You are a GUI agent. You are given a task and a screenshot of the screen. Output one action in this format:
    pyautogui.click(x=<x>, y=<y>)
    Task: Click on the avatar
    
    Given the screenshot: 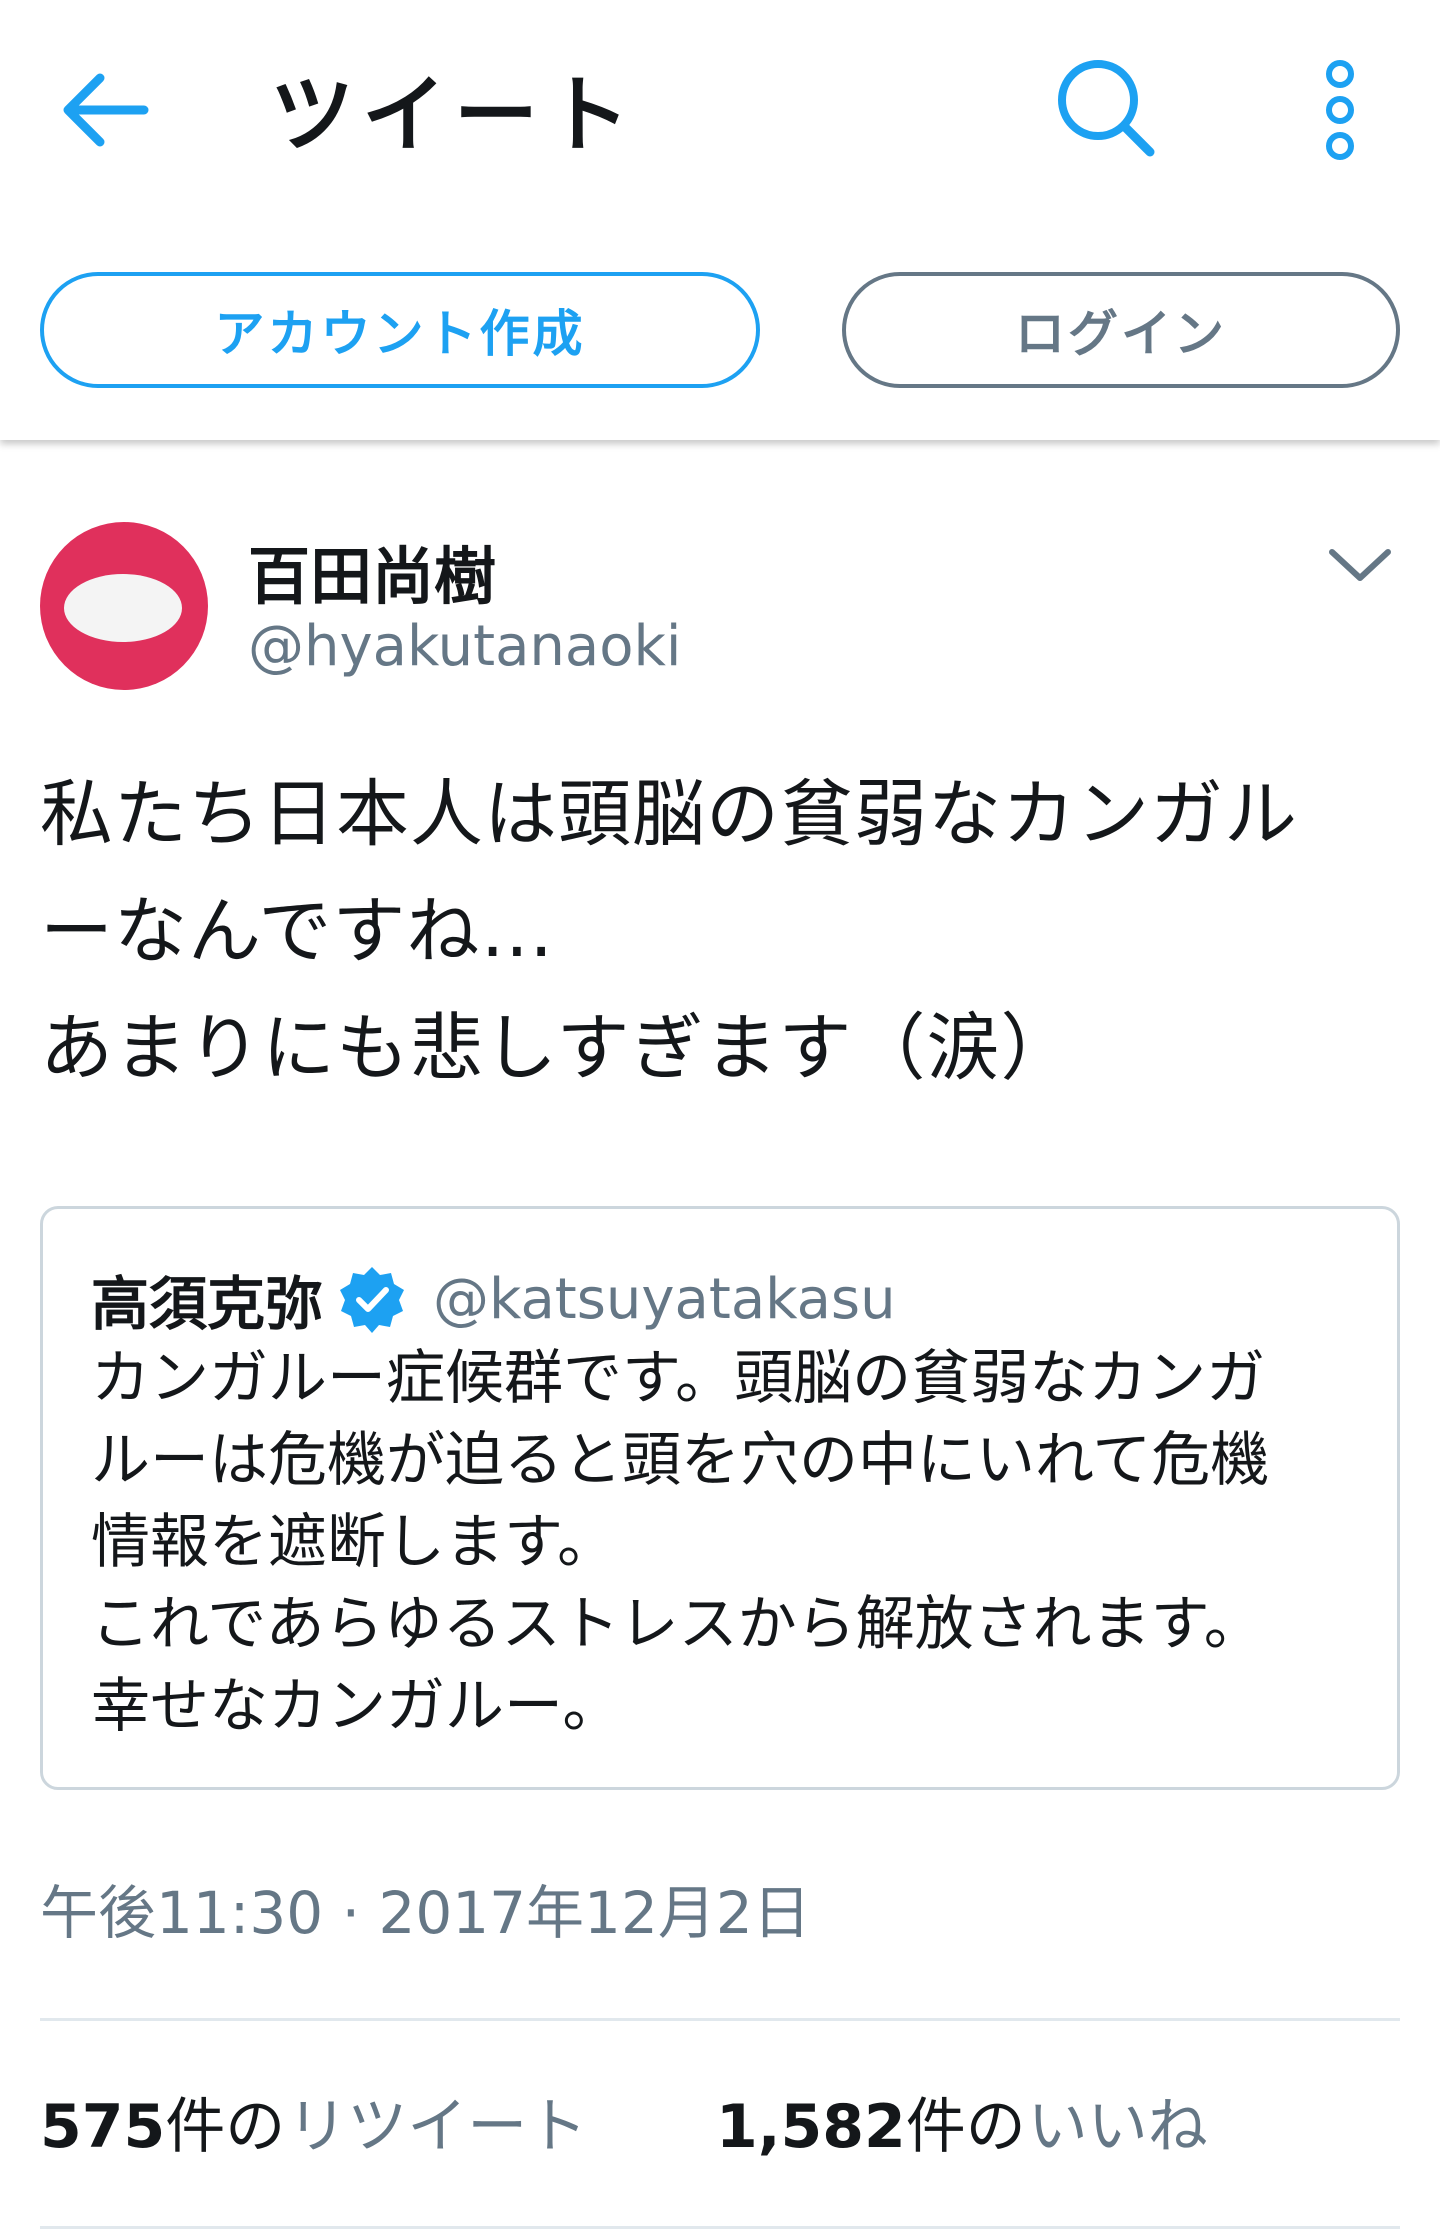 What is the action you would take?
    pyautogui.click(x=124, y=606)
    